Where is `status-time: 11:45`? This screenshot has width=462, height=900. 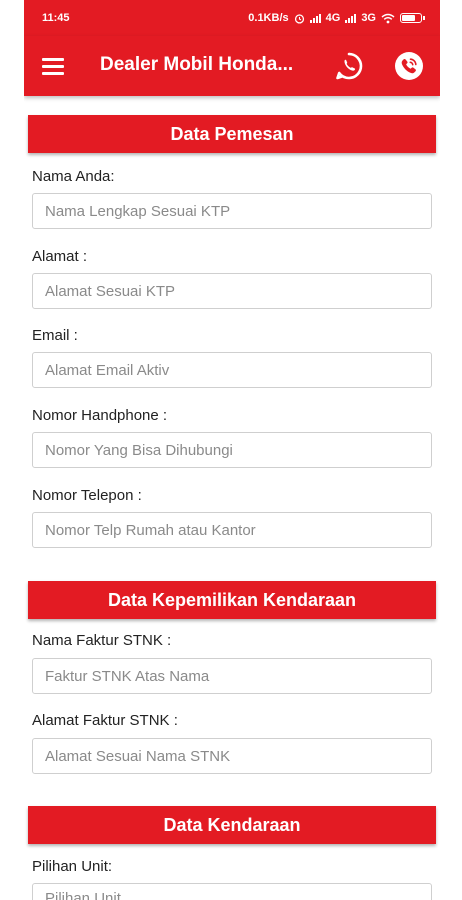 status-time: 11:45 is located at coordinates (56, 18).